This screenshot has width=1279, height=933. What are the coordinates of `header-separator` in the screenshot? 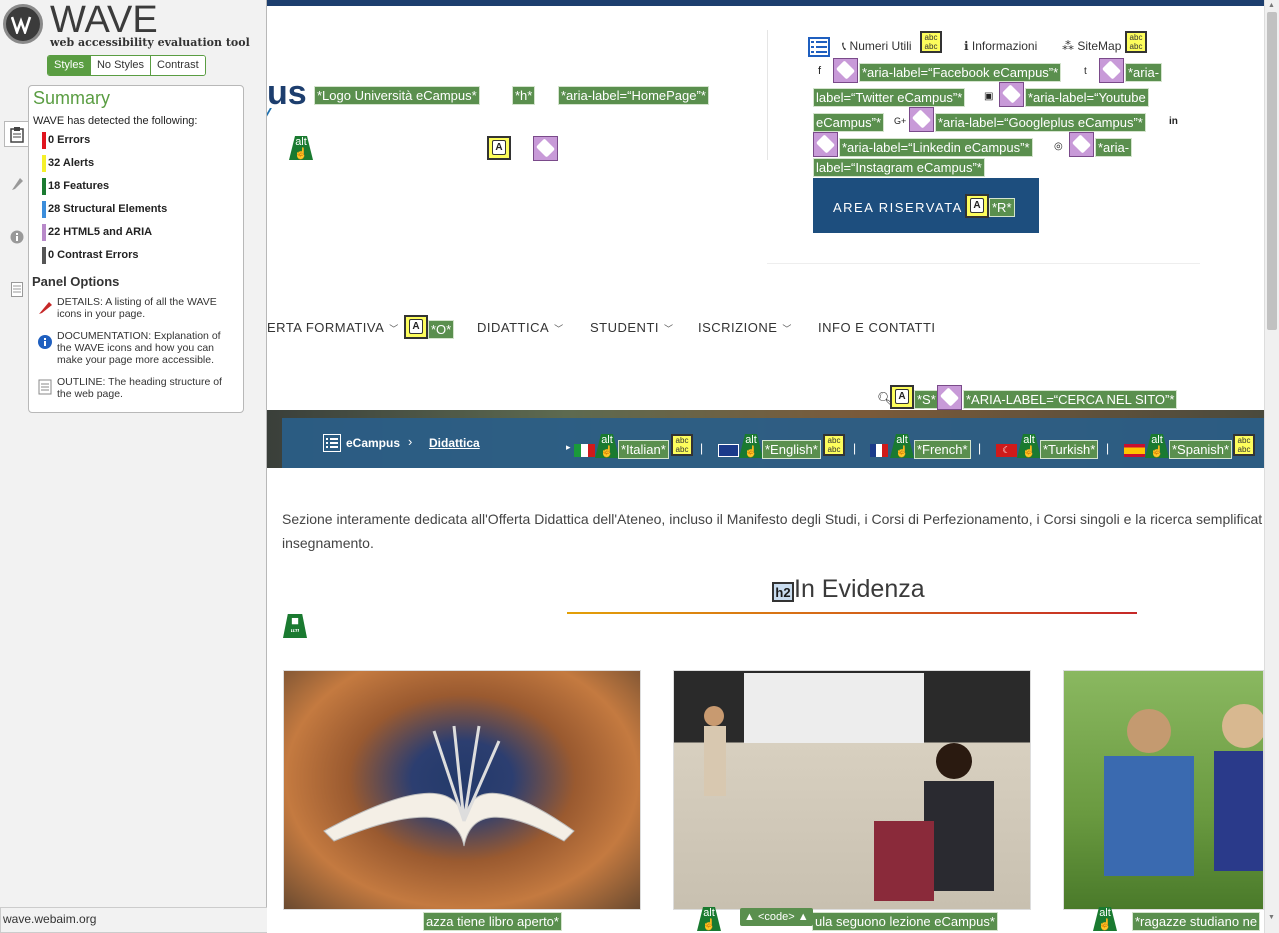 It's located at (983, 263).